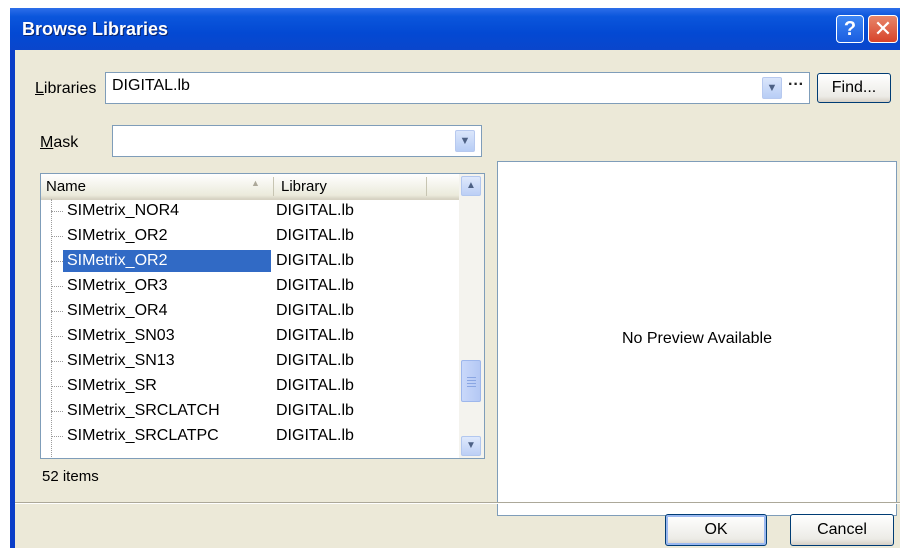 Image resolution: width=900 pixels, height=548 pixels. What do you see at coordinates (457, 503) in the screenshot?
I see `separator` at bounding box center [457, 503].